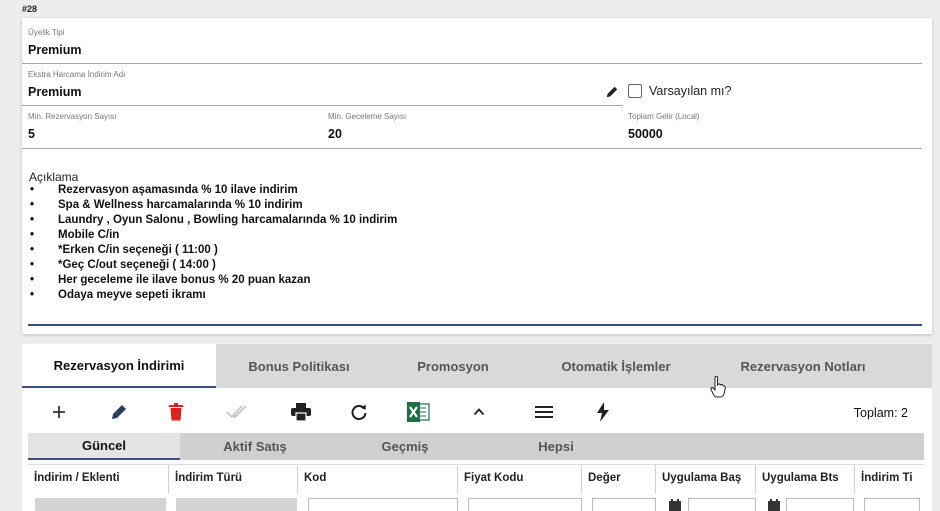 The width and height of the screenshot is (940, 511). I want to click on edit-button, so click(119, 412).